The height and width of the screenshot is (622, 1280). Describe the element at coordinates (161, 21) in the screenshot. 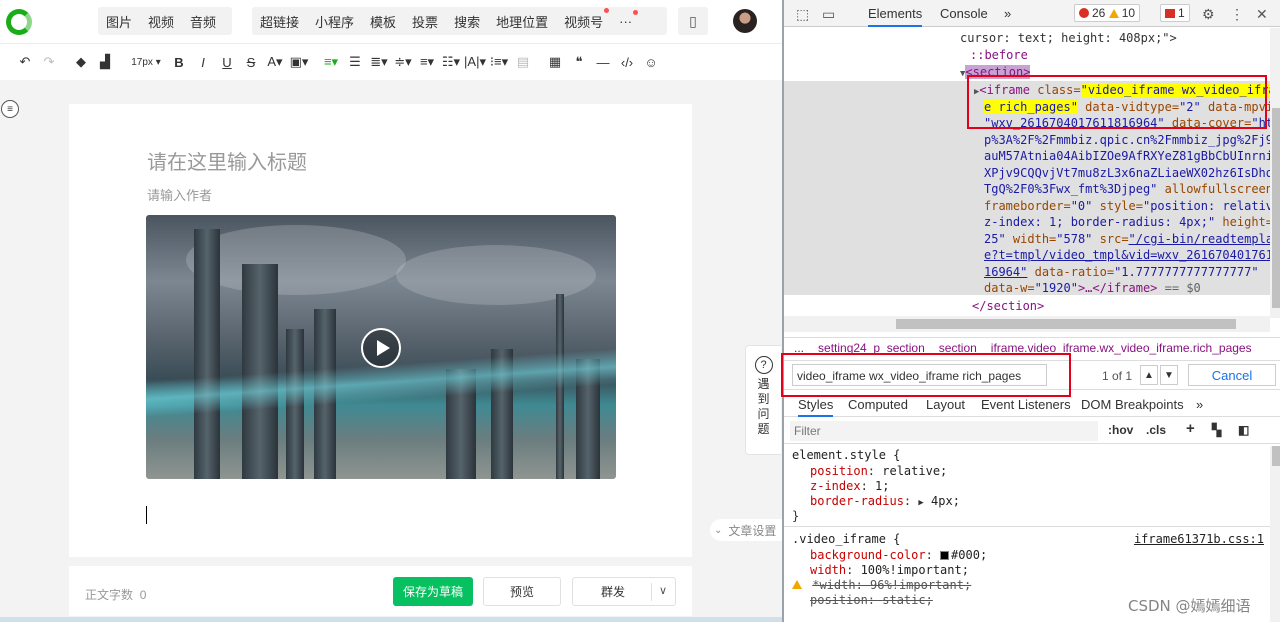

I see `insert-video-button: 视频` at that location.